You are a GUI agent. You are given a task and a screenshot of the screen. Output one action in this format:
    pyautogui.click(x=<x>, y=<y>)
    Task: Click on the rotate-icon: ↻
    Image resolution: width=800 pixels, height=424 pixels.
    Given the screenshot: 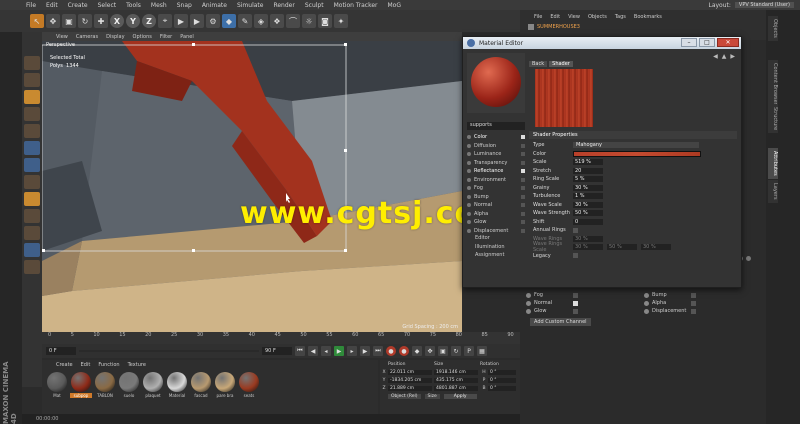 What is the action you would take?
    pyautogui.click(x=85, y=21)
    